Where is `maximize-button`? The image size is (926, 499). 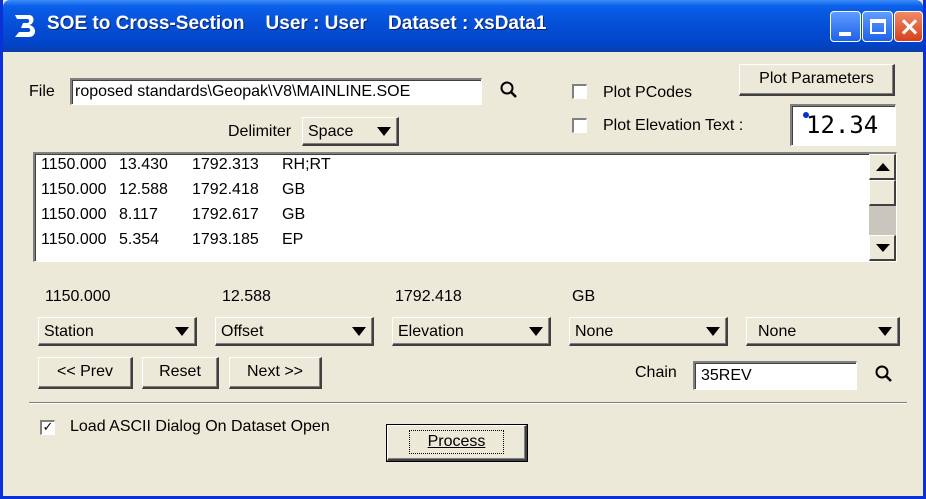
maximize-button is located at coordinates (877, 26).